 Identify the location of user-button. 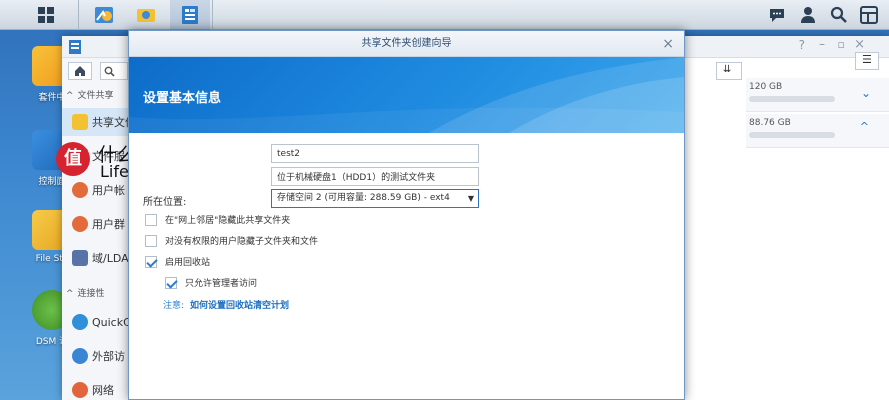
(808, 15).